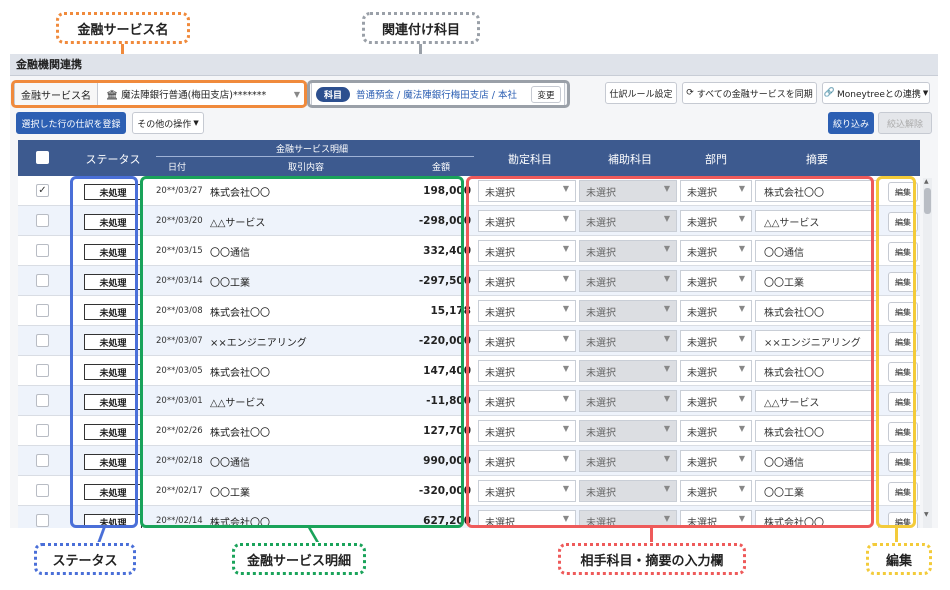 The width and height of the screenshot is (950, 590). I want to click on callout-edit: 編集, so click(899, 559).